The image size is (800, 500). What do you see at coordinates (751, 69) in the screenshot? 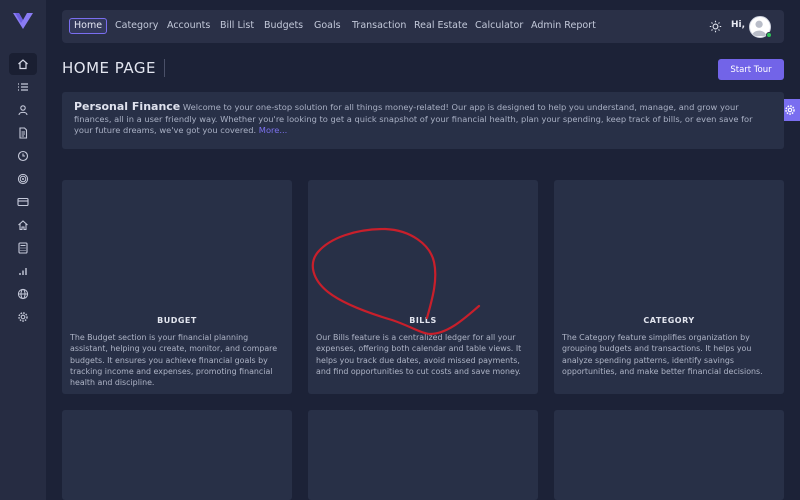
I see `start-tour-button: Start Tour` at bounding box center [751, 69].